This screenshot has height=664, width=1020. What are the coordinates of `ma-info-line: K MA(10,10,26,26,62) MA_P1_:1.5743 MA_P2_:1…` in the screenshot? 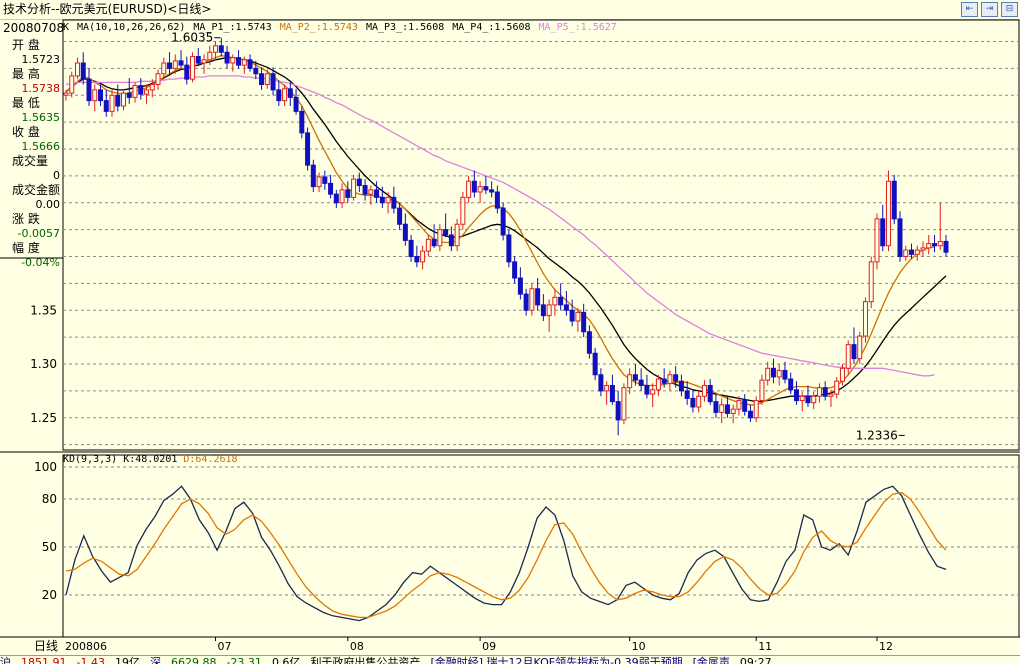 It's located at (344, 27).